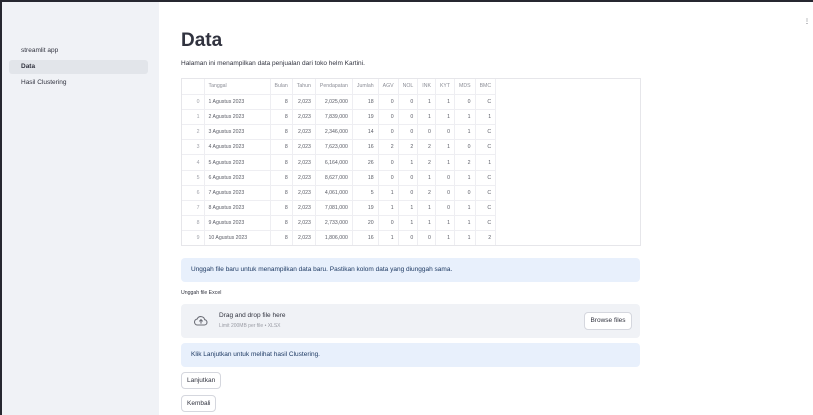  What do you see at coordinates (201, 293) in the screenshot?
I see `uploader-label: Unggah file Excel` at bounding box center [201, 293].